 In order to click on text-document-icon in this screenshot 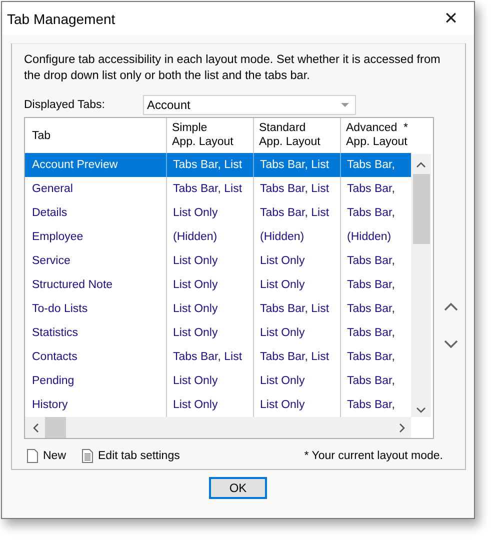, I will do `click(88, 456)`.